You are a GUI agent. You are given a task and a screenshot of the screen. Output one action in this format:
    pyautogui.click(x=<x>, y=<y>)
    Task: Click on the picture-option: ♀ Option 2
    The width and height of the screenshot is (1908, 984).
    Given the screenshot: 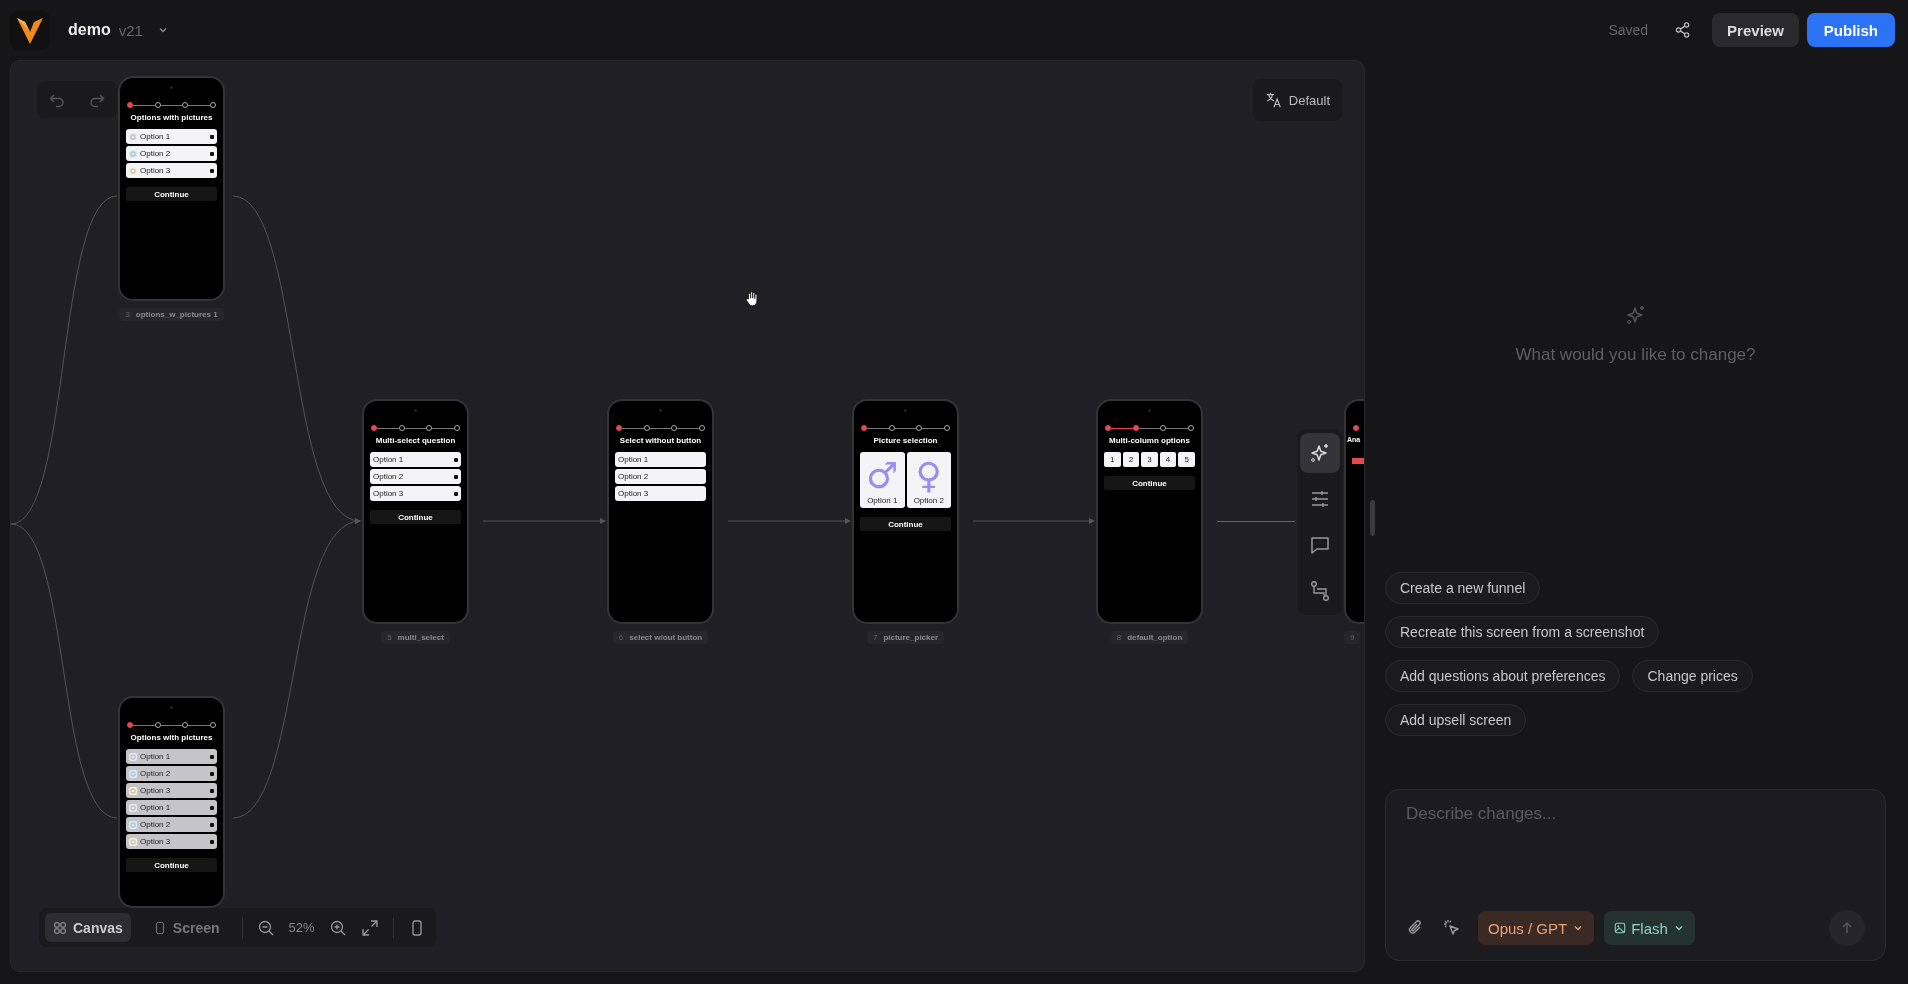 What is the action you would take?
    pyautogui.click(x=928, y=480)
    